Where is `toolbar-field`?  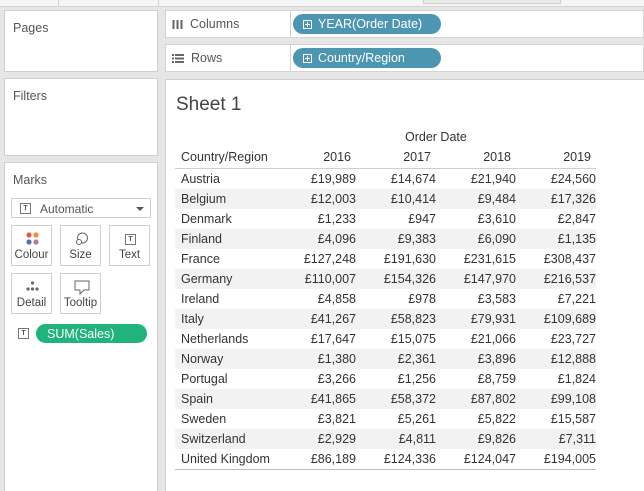
toolbar-field is located at coordinates (492, 2).